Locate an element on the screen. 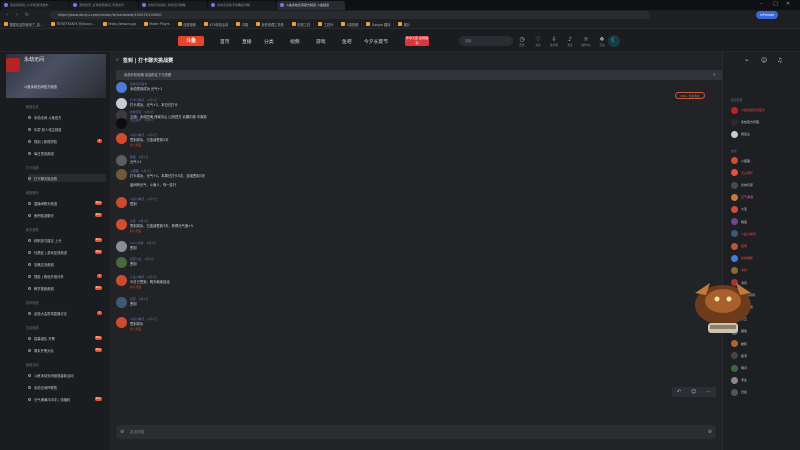  browser-tab: 永劫无间新手攻略和详解 is located at coordinates (242, 5).